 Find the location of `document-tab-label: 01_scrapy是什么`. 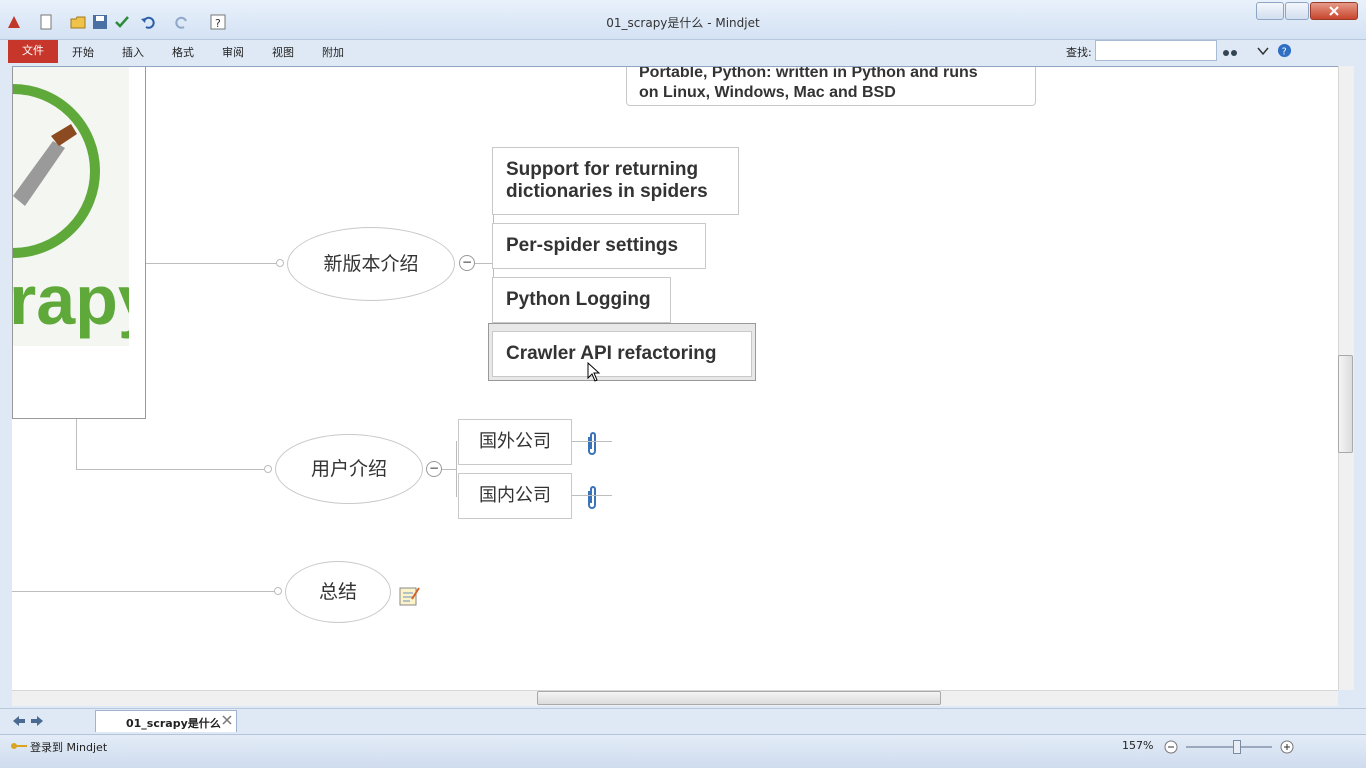

document-tab-label: 01_scrapy是什么 is located at coordinates (173, 723).